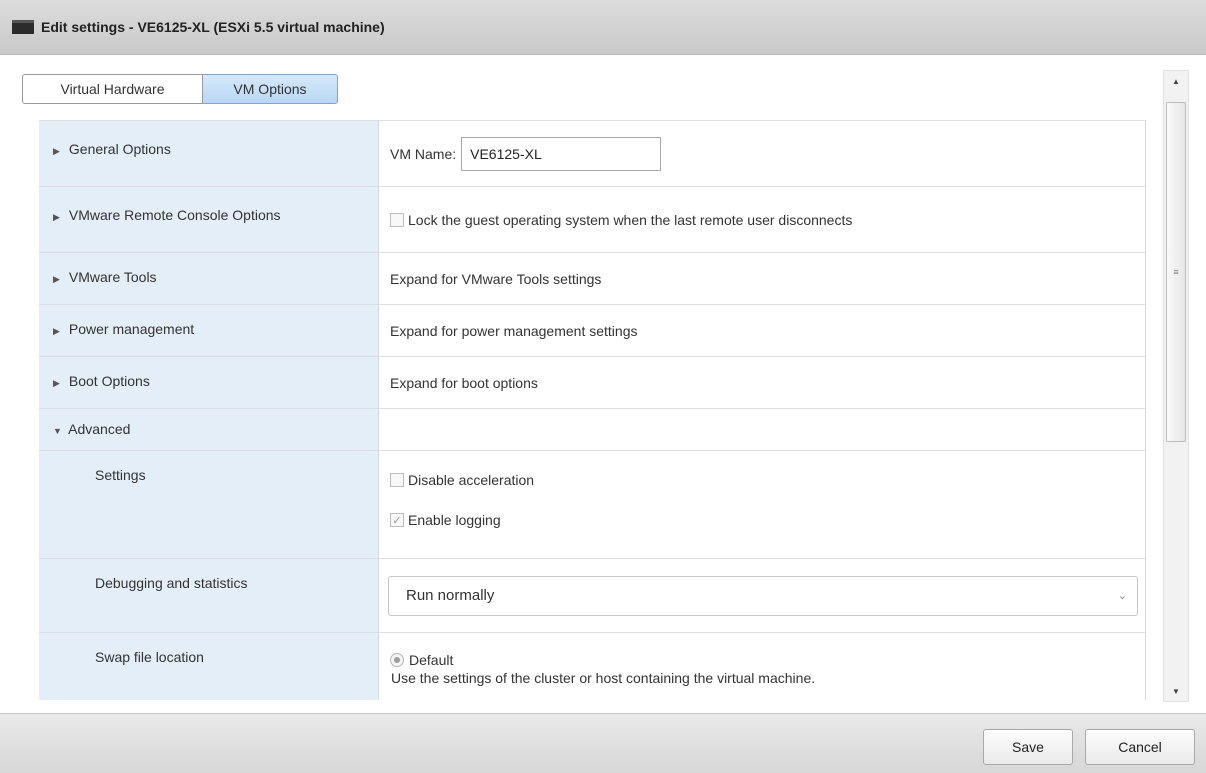  Describe the element at coordinates (592, 383) in the screenshot. I see `boot-options-row: ▶ Boot Options Expand for boot options` at that location.